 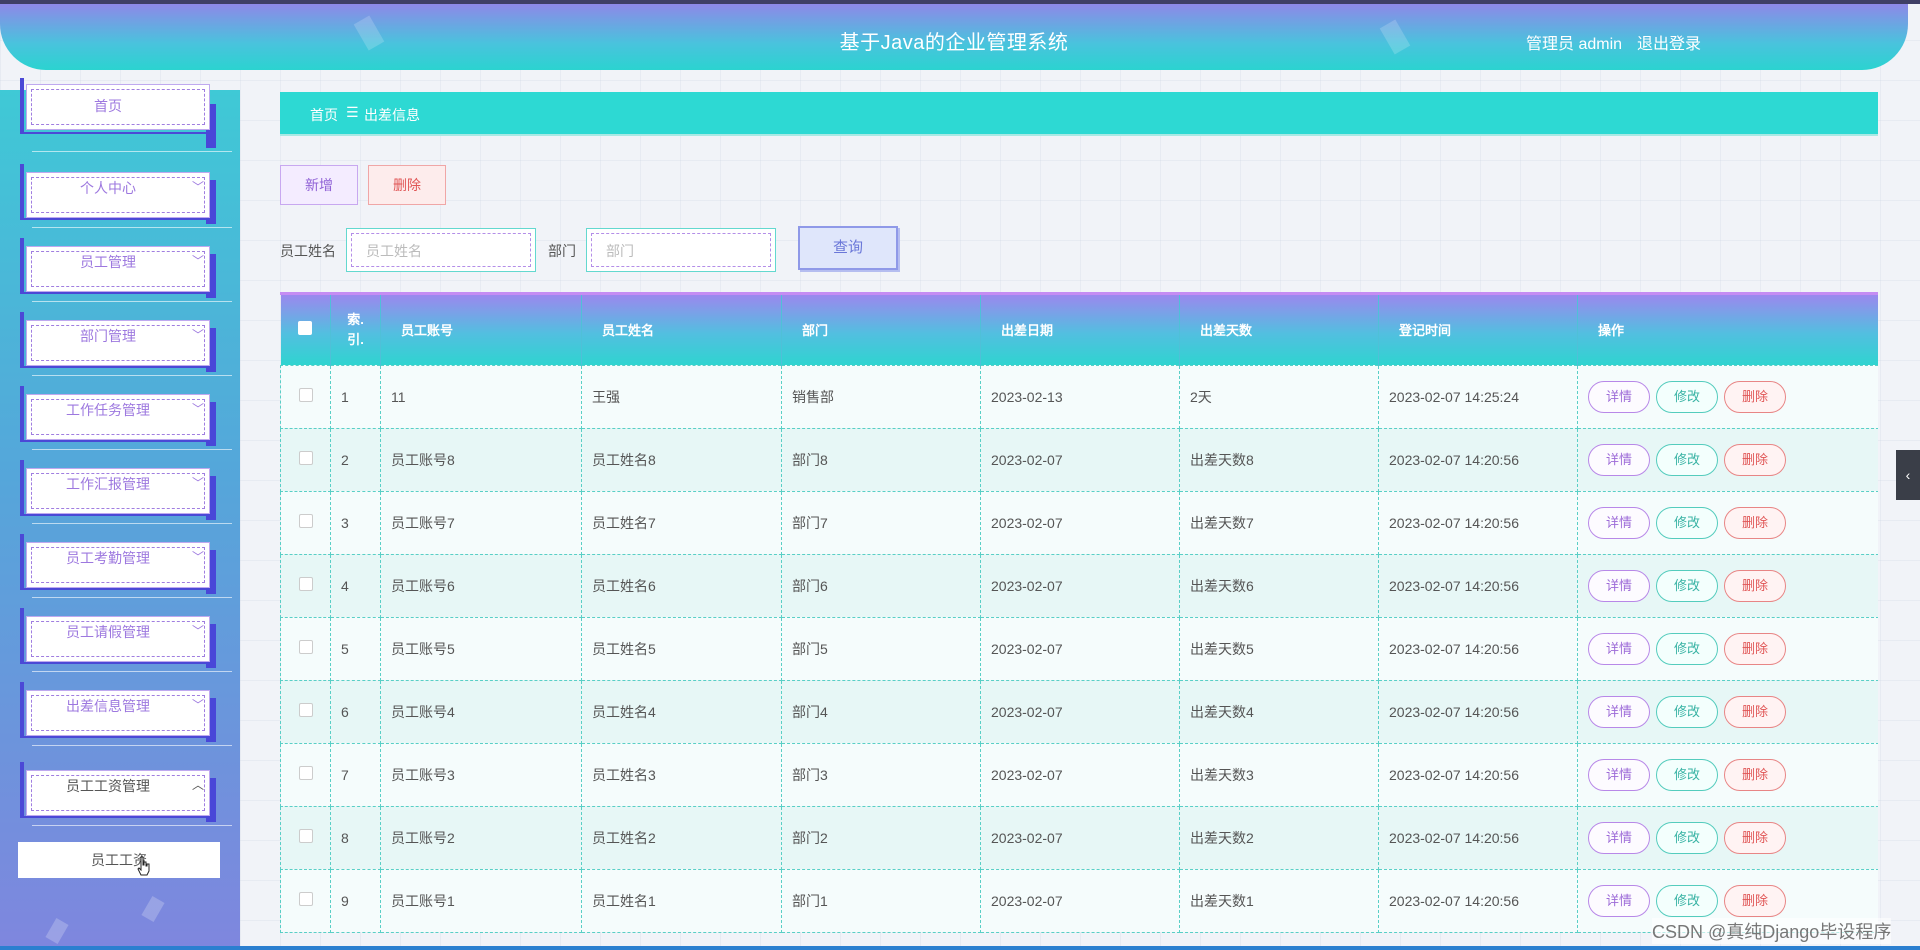 What do you see at coordinates (1669, 42) in the screenshot?
I see `logout-link: 退出登录` at bounding box center [1669, 42].